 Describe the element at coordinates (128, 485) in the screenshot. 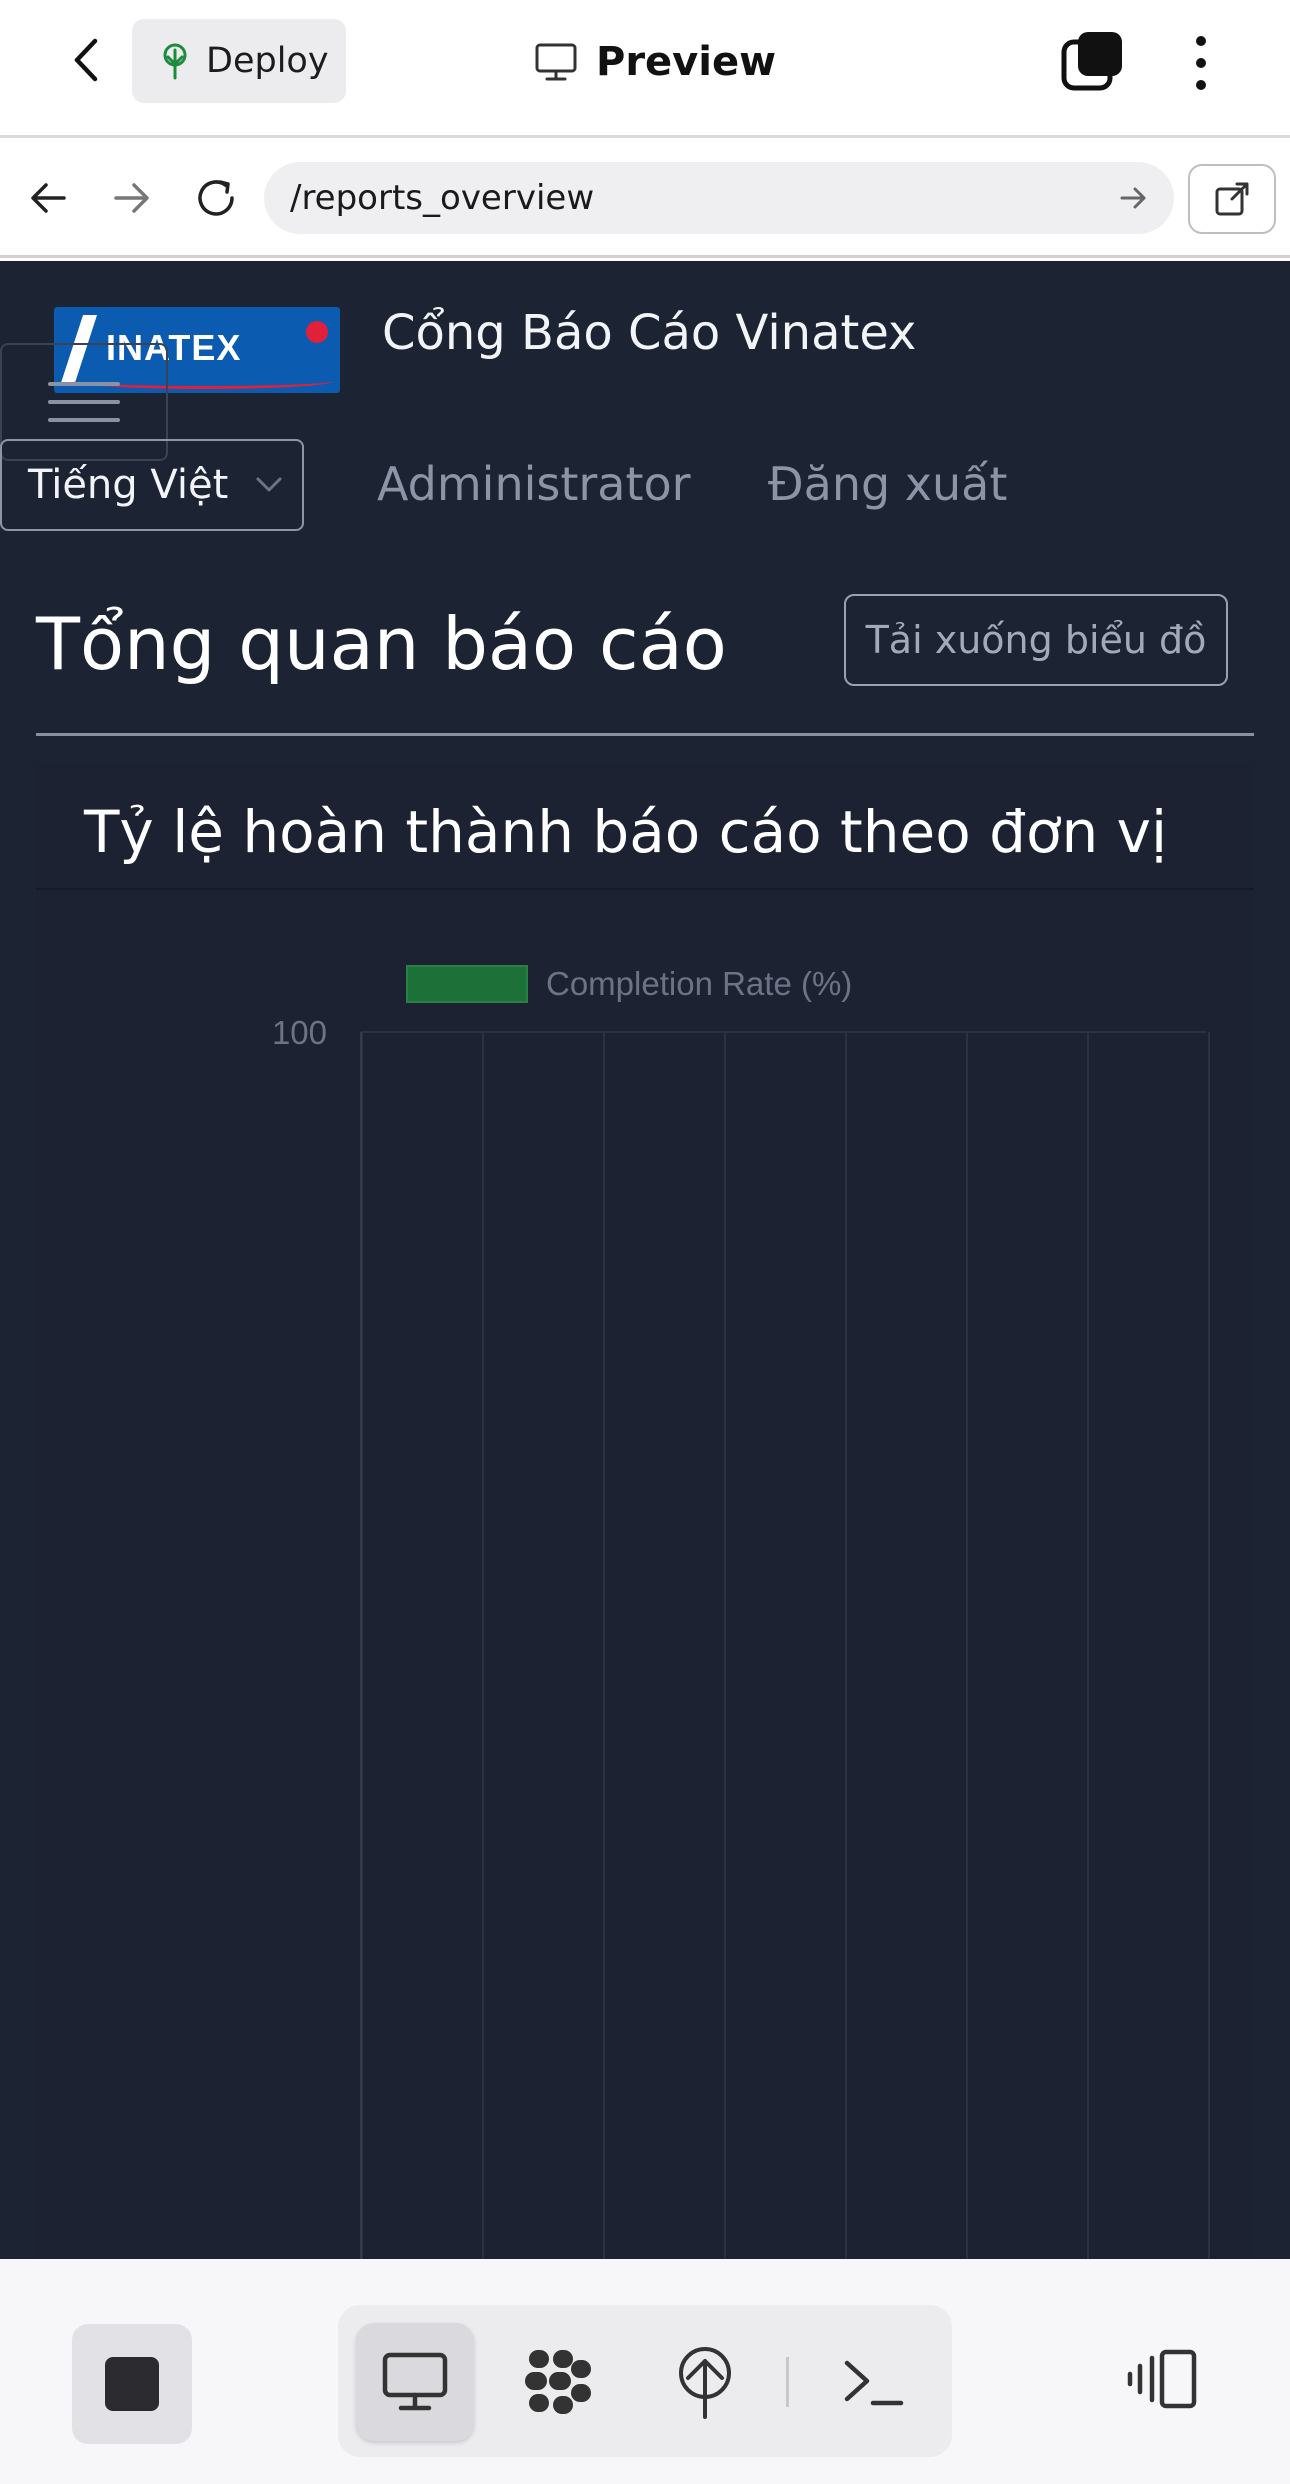

I see `language-value: Tiếng Việt` at that location.